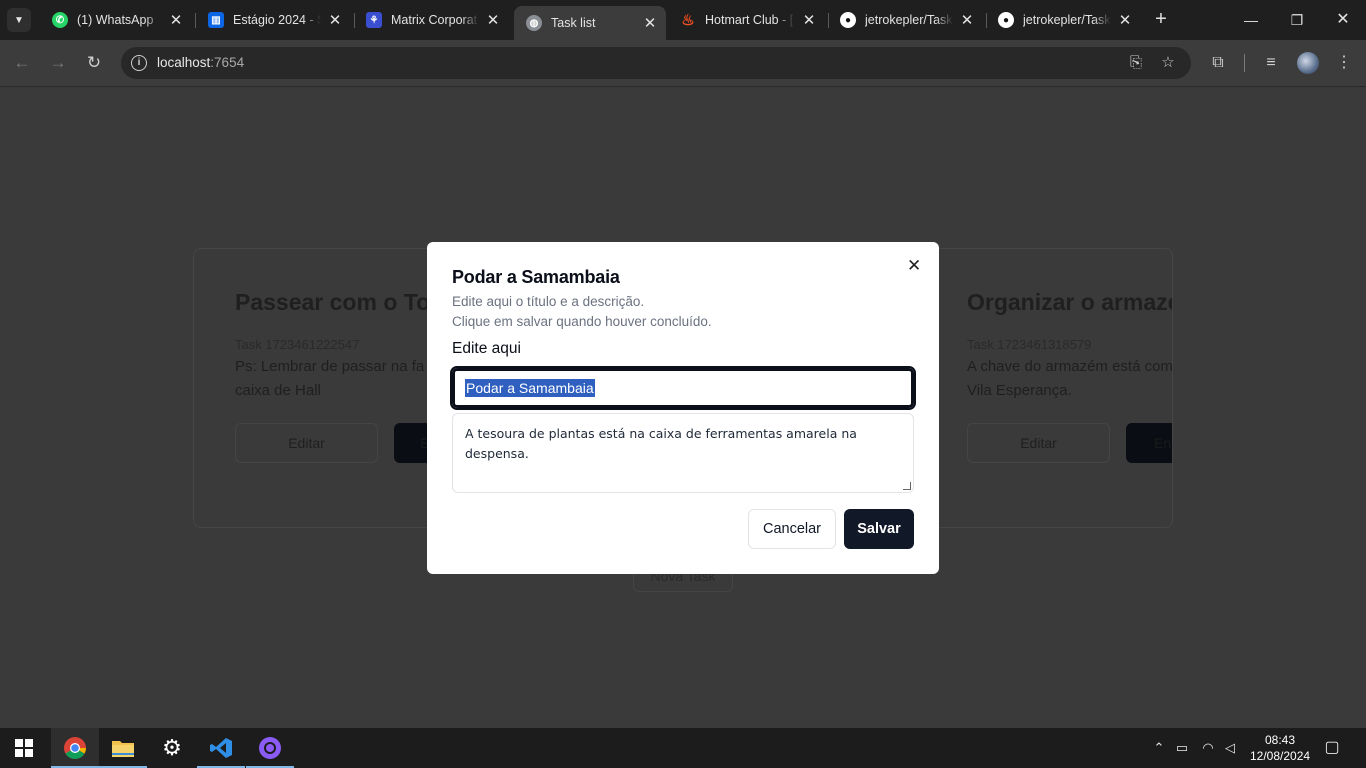 This screenshot has width=1366, height=768. I want to click on resize-grip-icon, so click(907, 486).